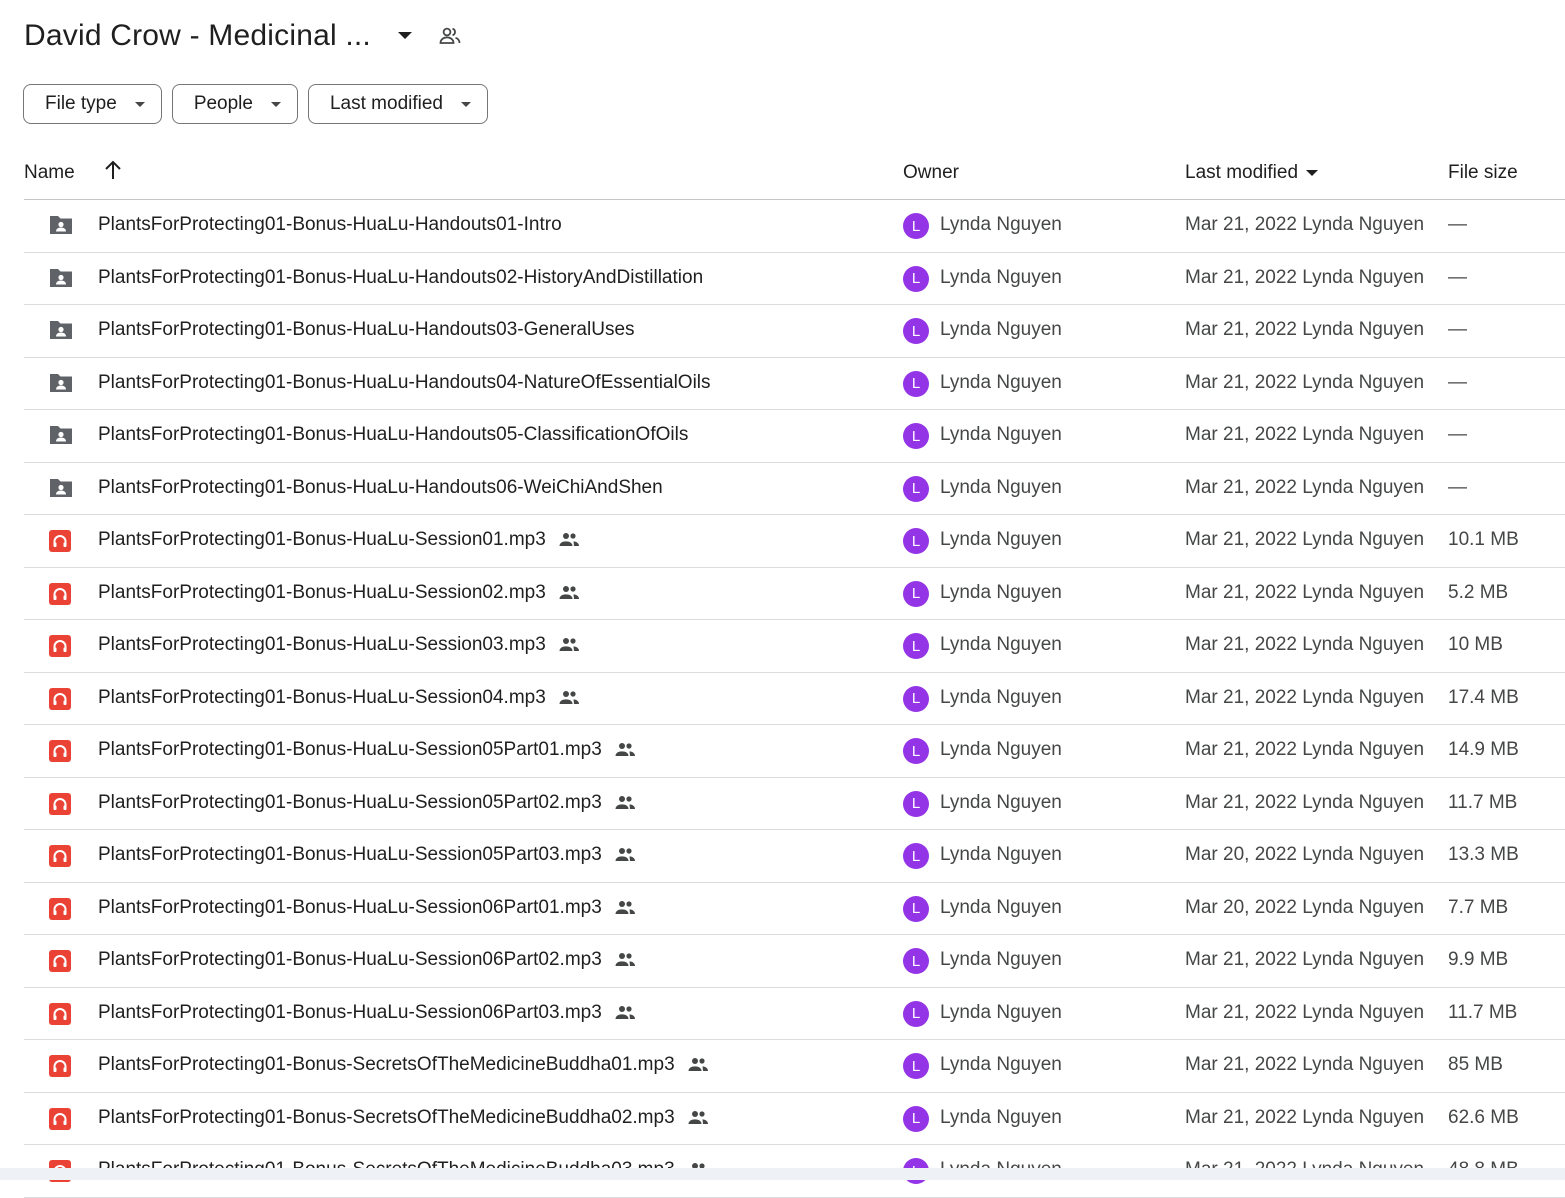 Image resolution: width=1565 pixels, height=1198 pixels. Describe the element at coordinates (223, 103) in the screenshot. I see `people-filter-label: People` at that location.